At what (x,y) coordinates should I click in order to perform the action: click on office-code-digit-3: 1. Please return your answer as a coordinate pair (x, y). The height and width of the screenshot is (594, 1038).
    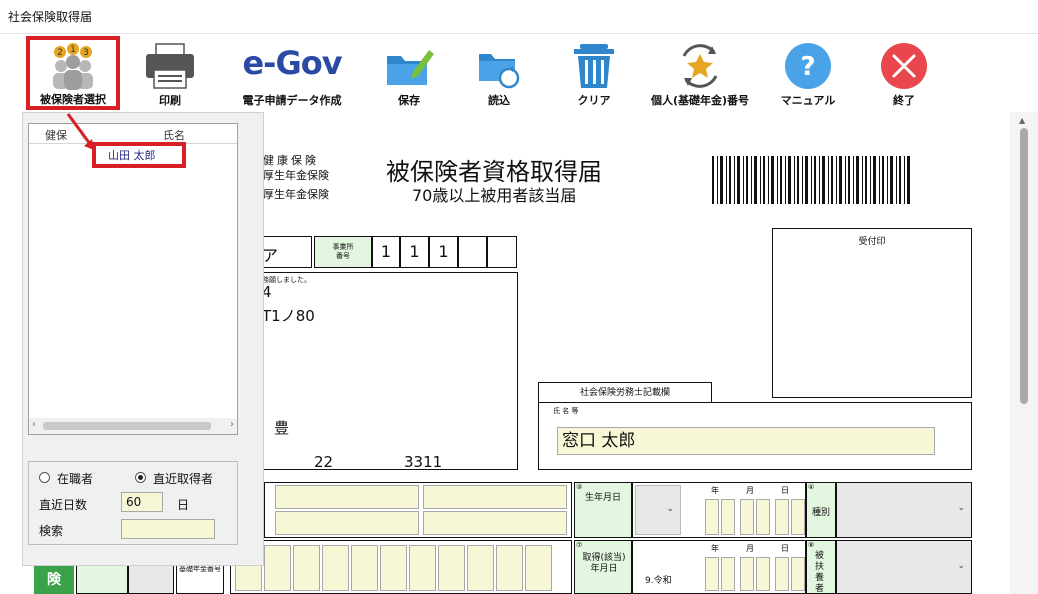
    Looking at the image, I should click on (443, 252).